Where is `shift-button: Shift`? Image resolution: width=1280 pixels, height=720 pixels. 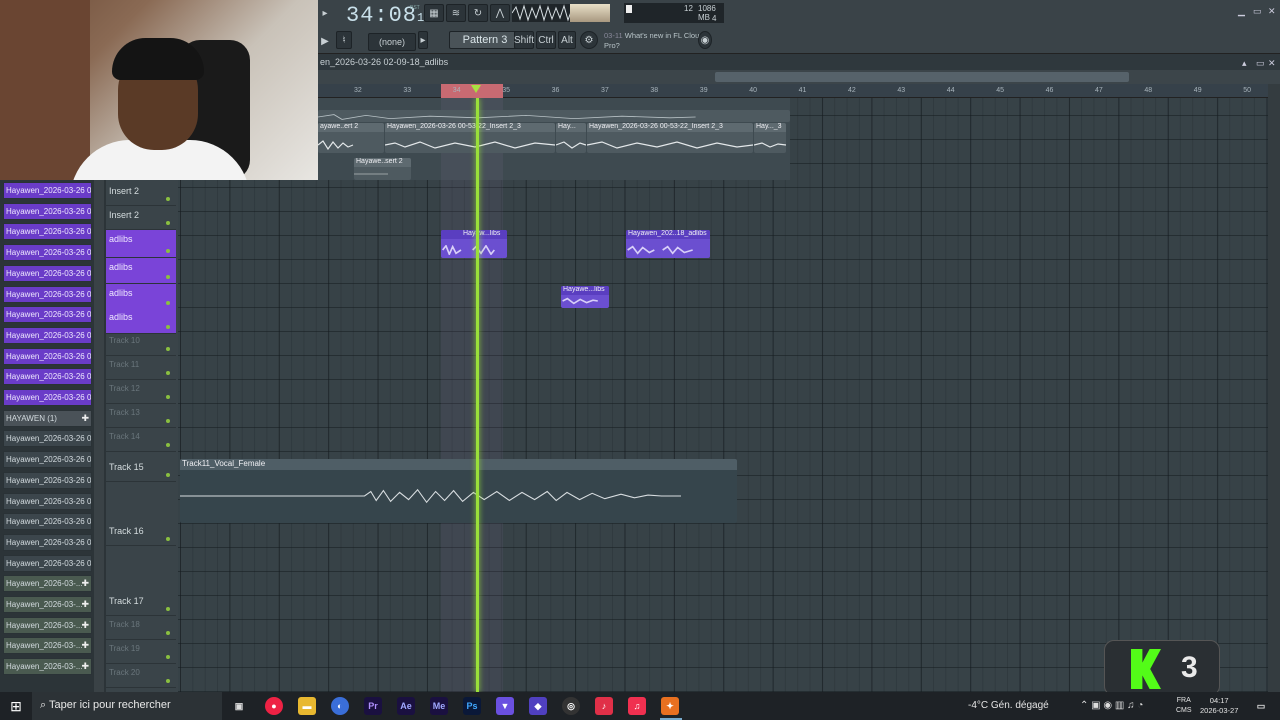
shift-button: Shift is located at coordinates (524, 40).